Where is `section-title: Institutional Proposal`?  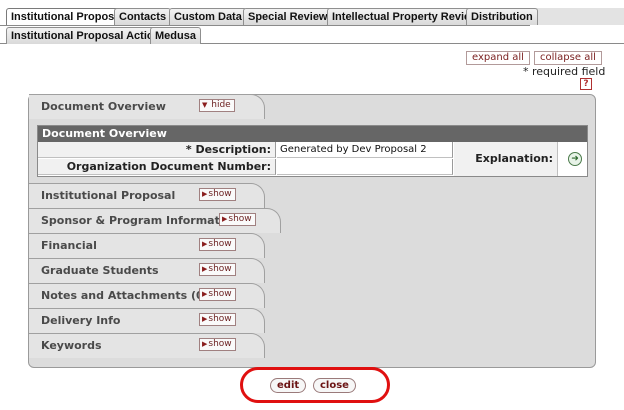 section-title: Institutional Proposal is located at coordinates (108, 195).